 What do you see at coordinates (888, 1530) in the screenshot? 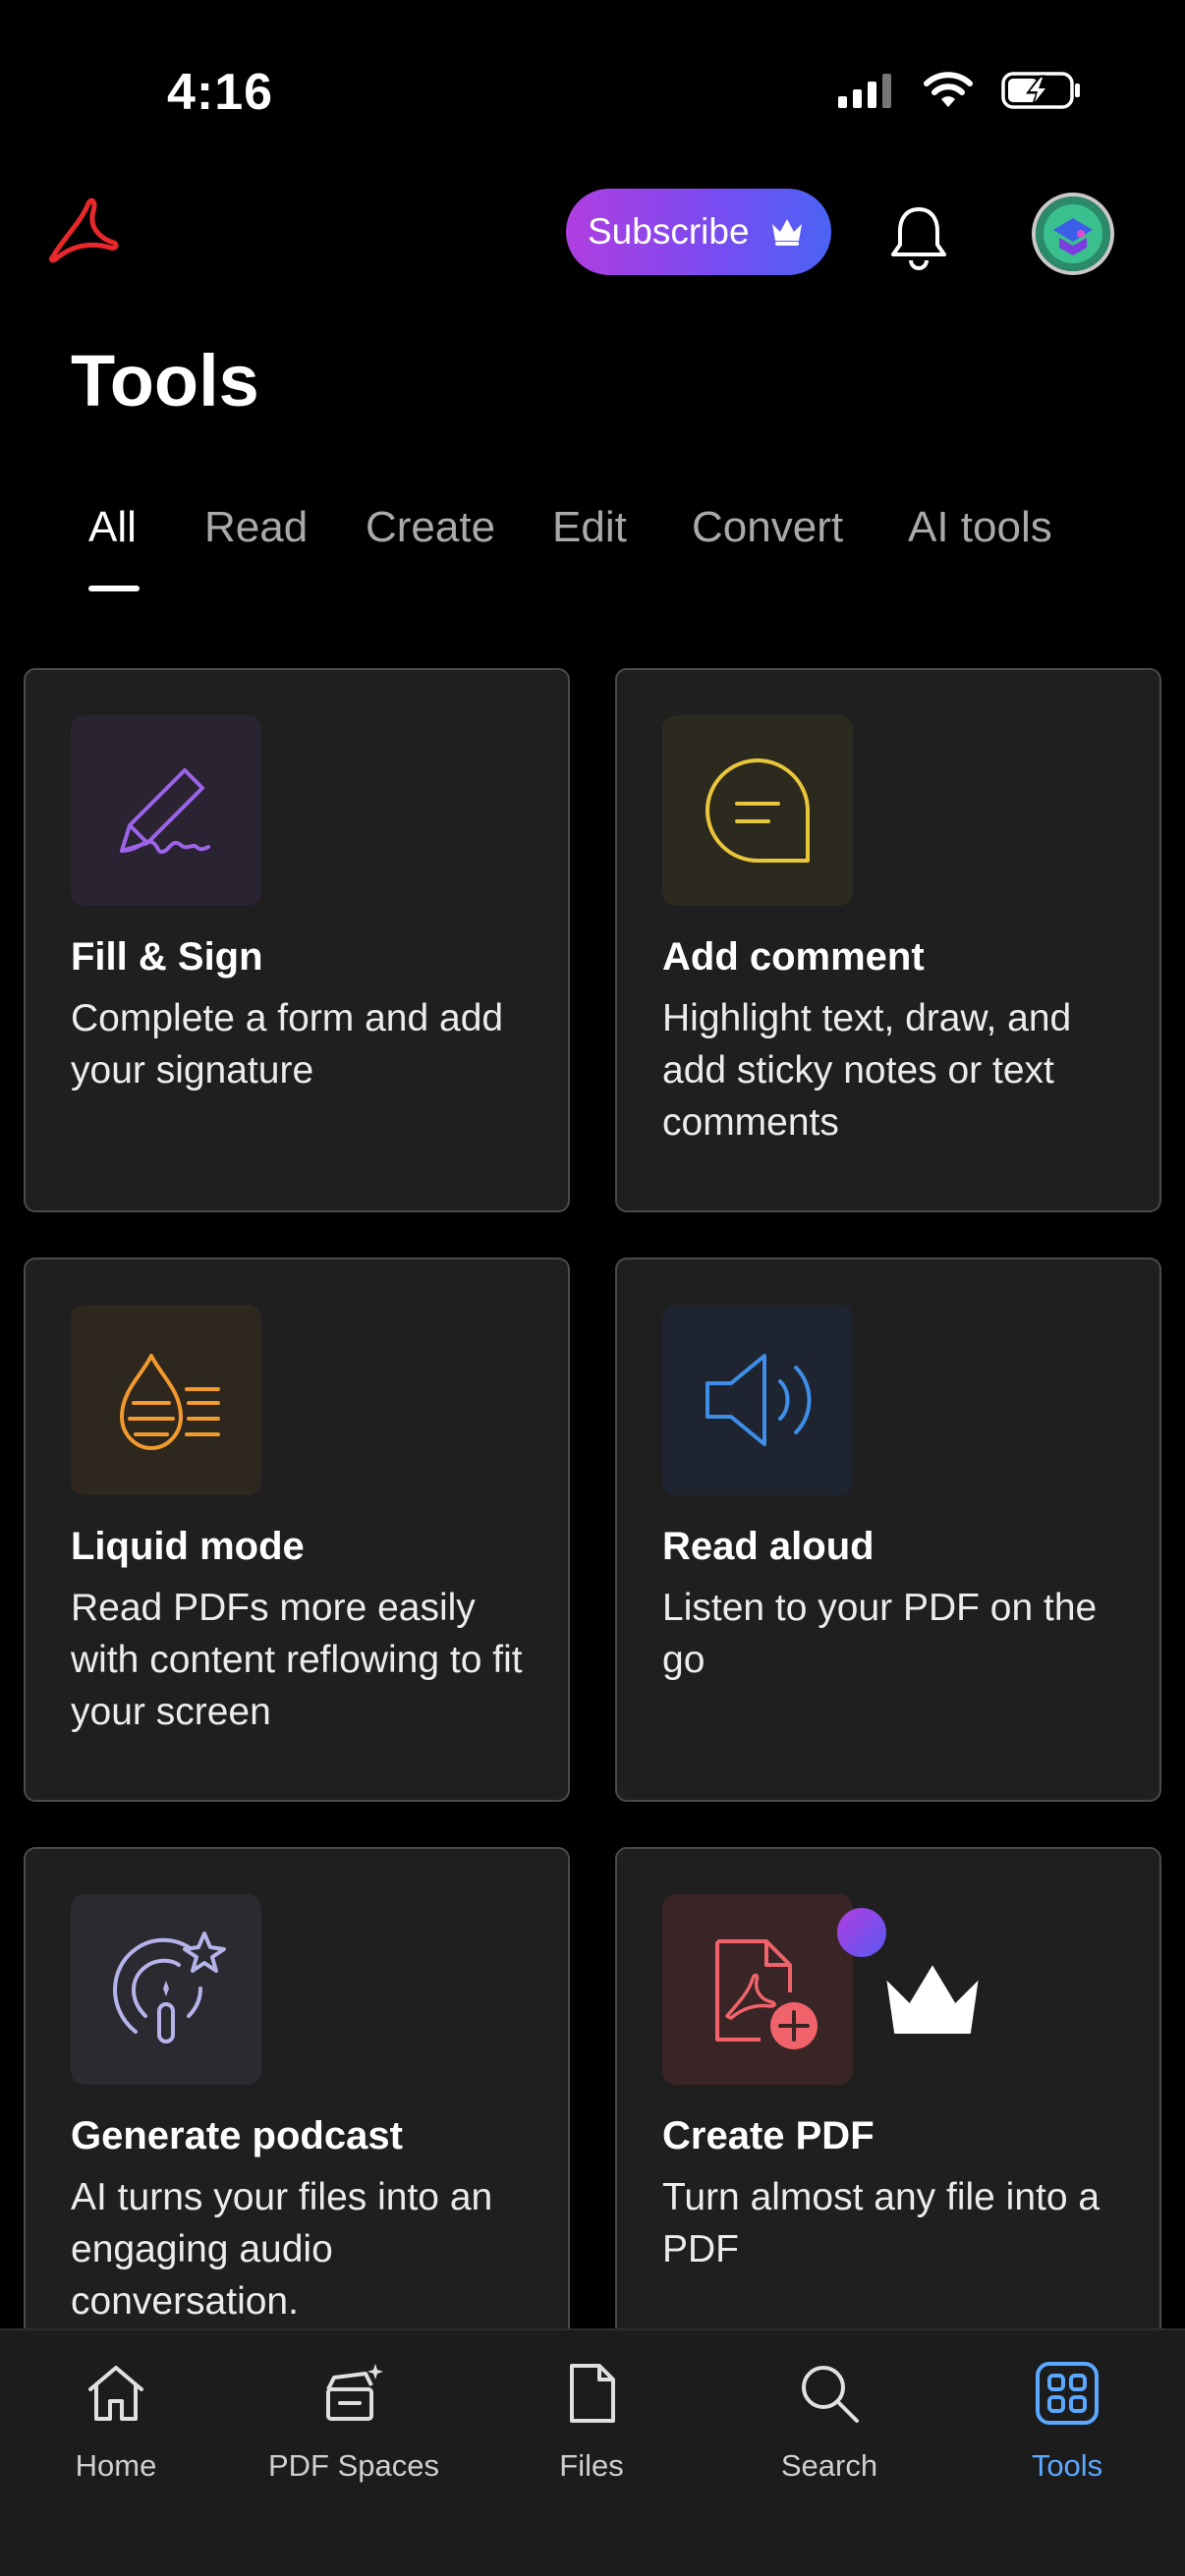
I see `tool-card-read-aloud: Read aloud Listen to your PDF on the go` at bounding box center [888, 1530].